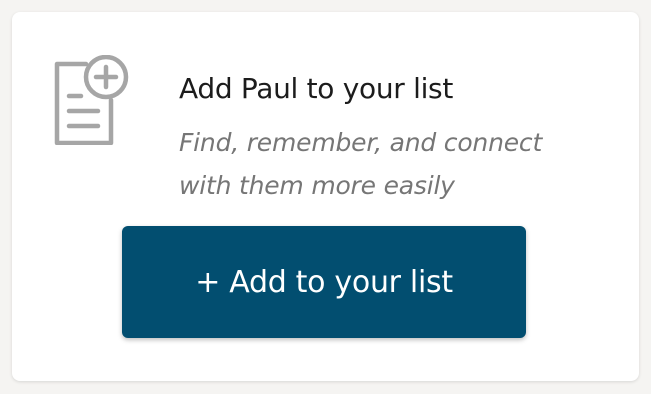  What do you see at coordinates (316, 88) in the screenshot?
I see `card-title: Add Paul to your list` at bounding box center [316, 88].